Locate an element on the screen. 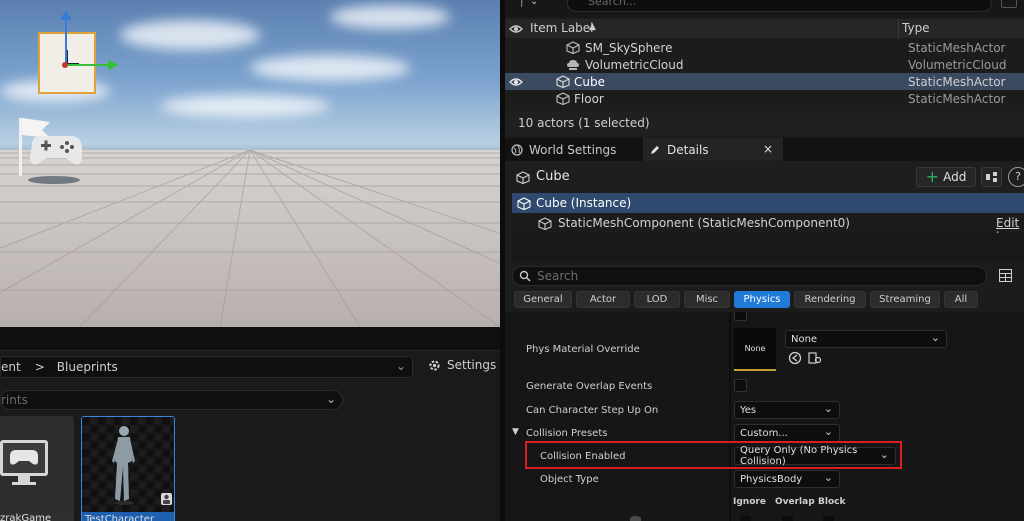  filter-actor: Actor is located at coordinates (603, 299).